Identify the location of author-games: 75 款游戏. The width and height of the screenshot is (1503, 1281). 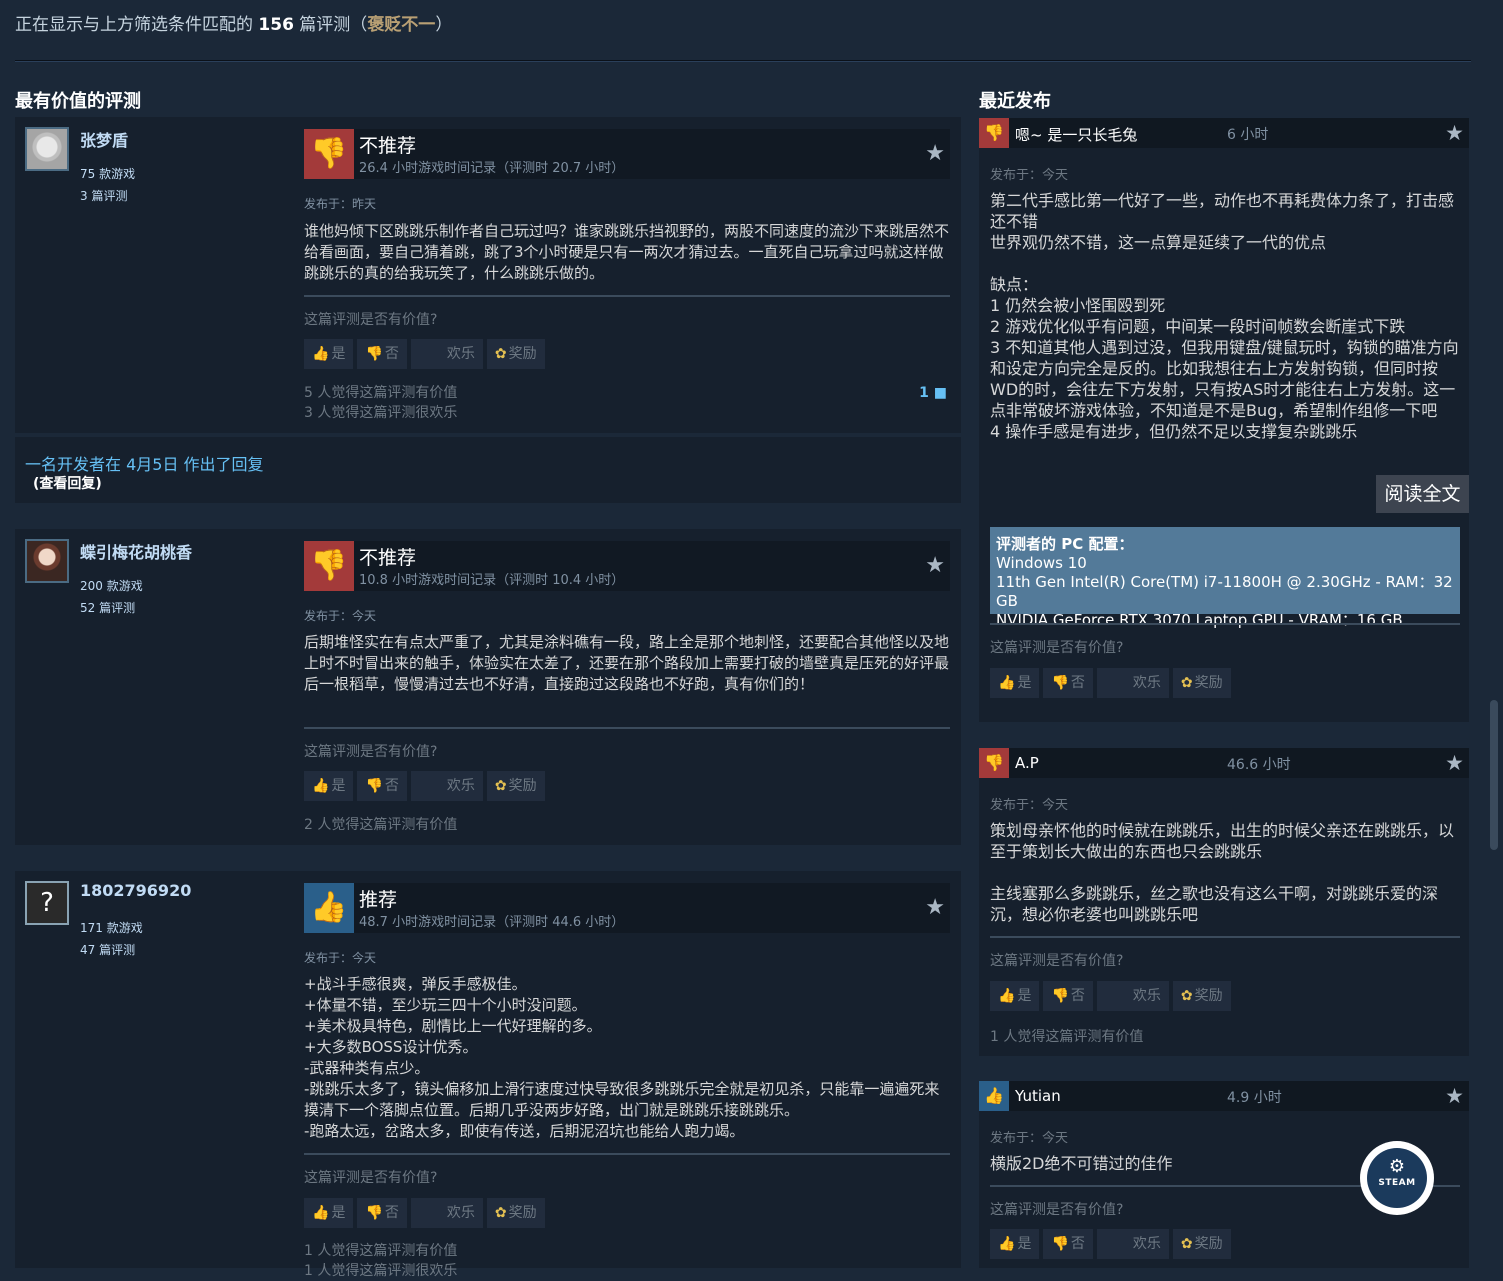
(107, 173).